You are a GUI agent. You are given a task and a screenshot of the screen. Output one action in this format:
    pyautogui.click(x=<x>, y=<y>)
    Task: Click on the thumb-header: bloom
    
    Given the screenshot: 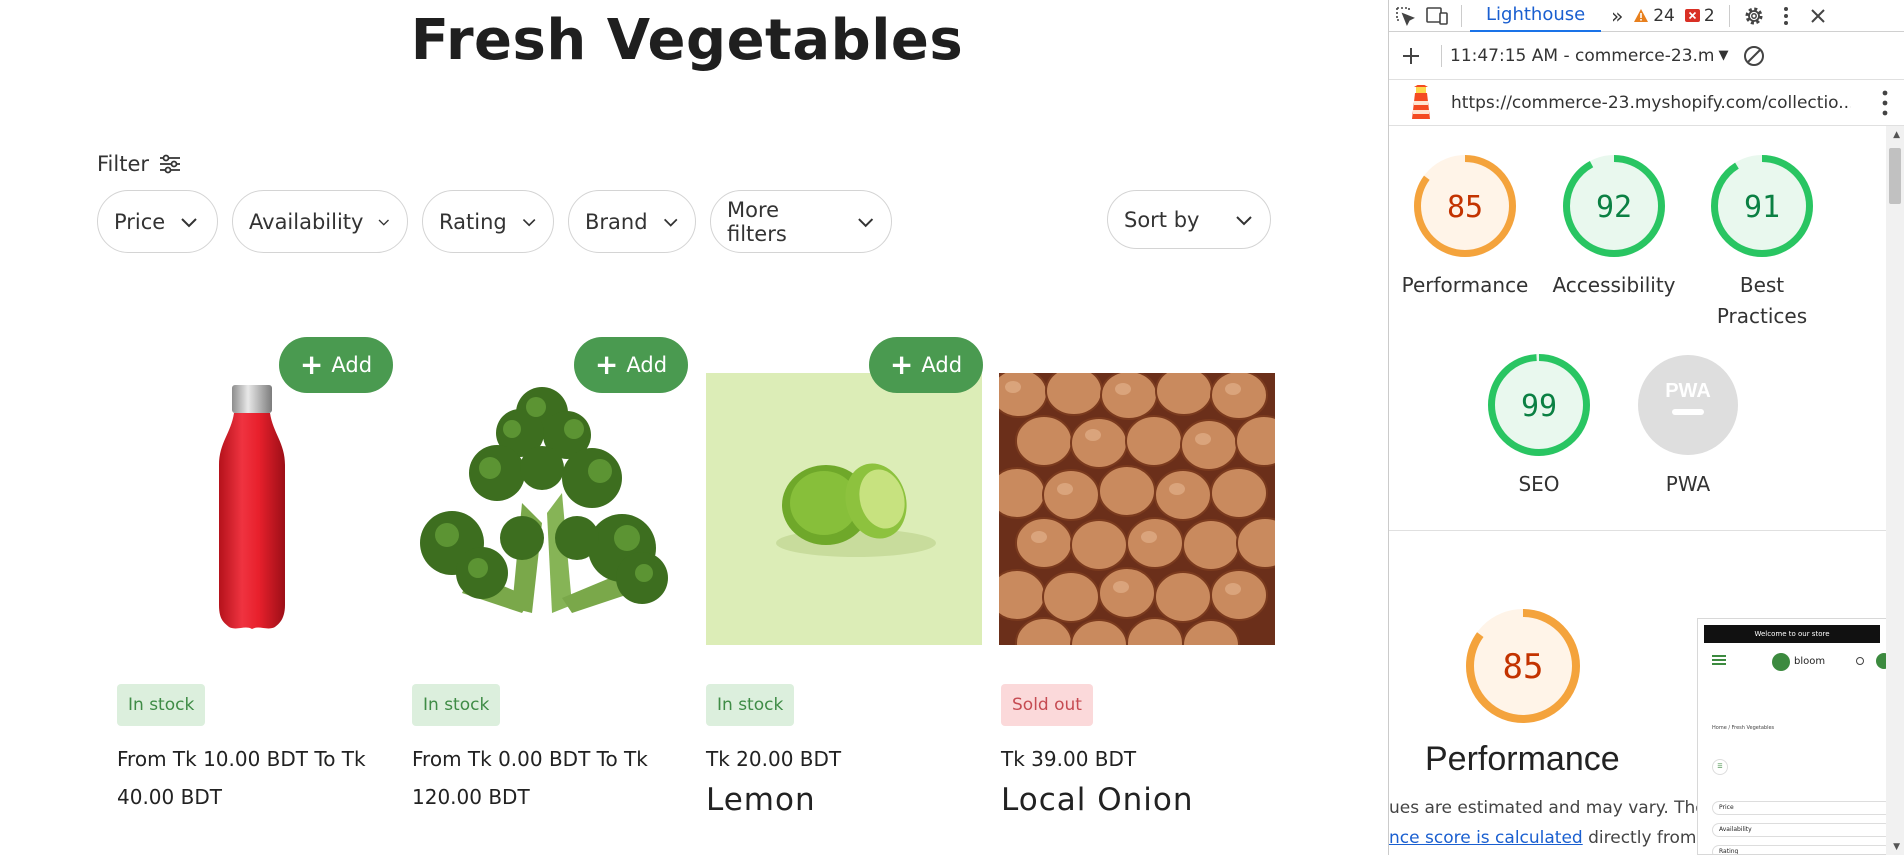 What is the action you would take?
    pyautogui.click(x=1792, y=663)
    